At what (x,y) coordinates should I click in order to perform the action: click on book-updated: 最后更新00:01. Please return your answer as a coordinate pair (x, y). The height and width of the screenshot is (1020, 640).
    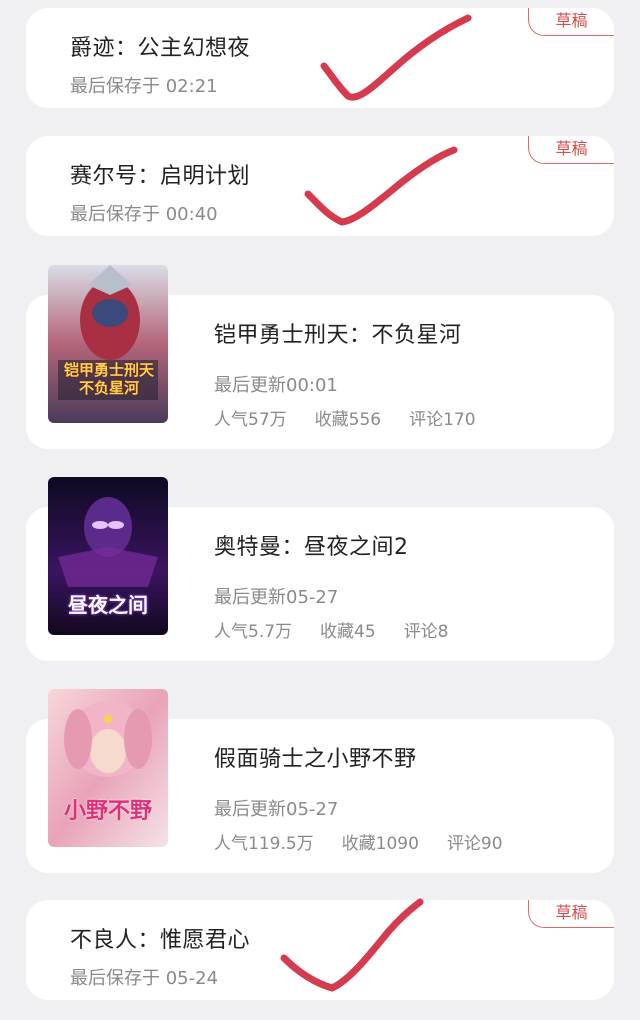
    Looking at the image, I should click on (276, 385).